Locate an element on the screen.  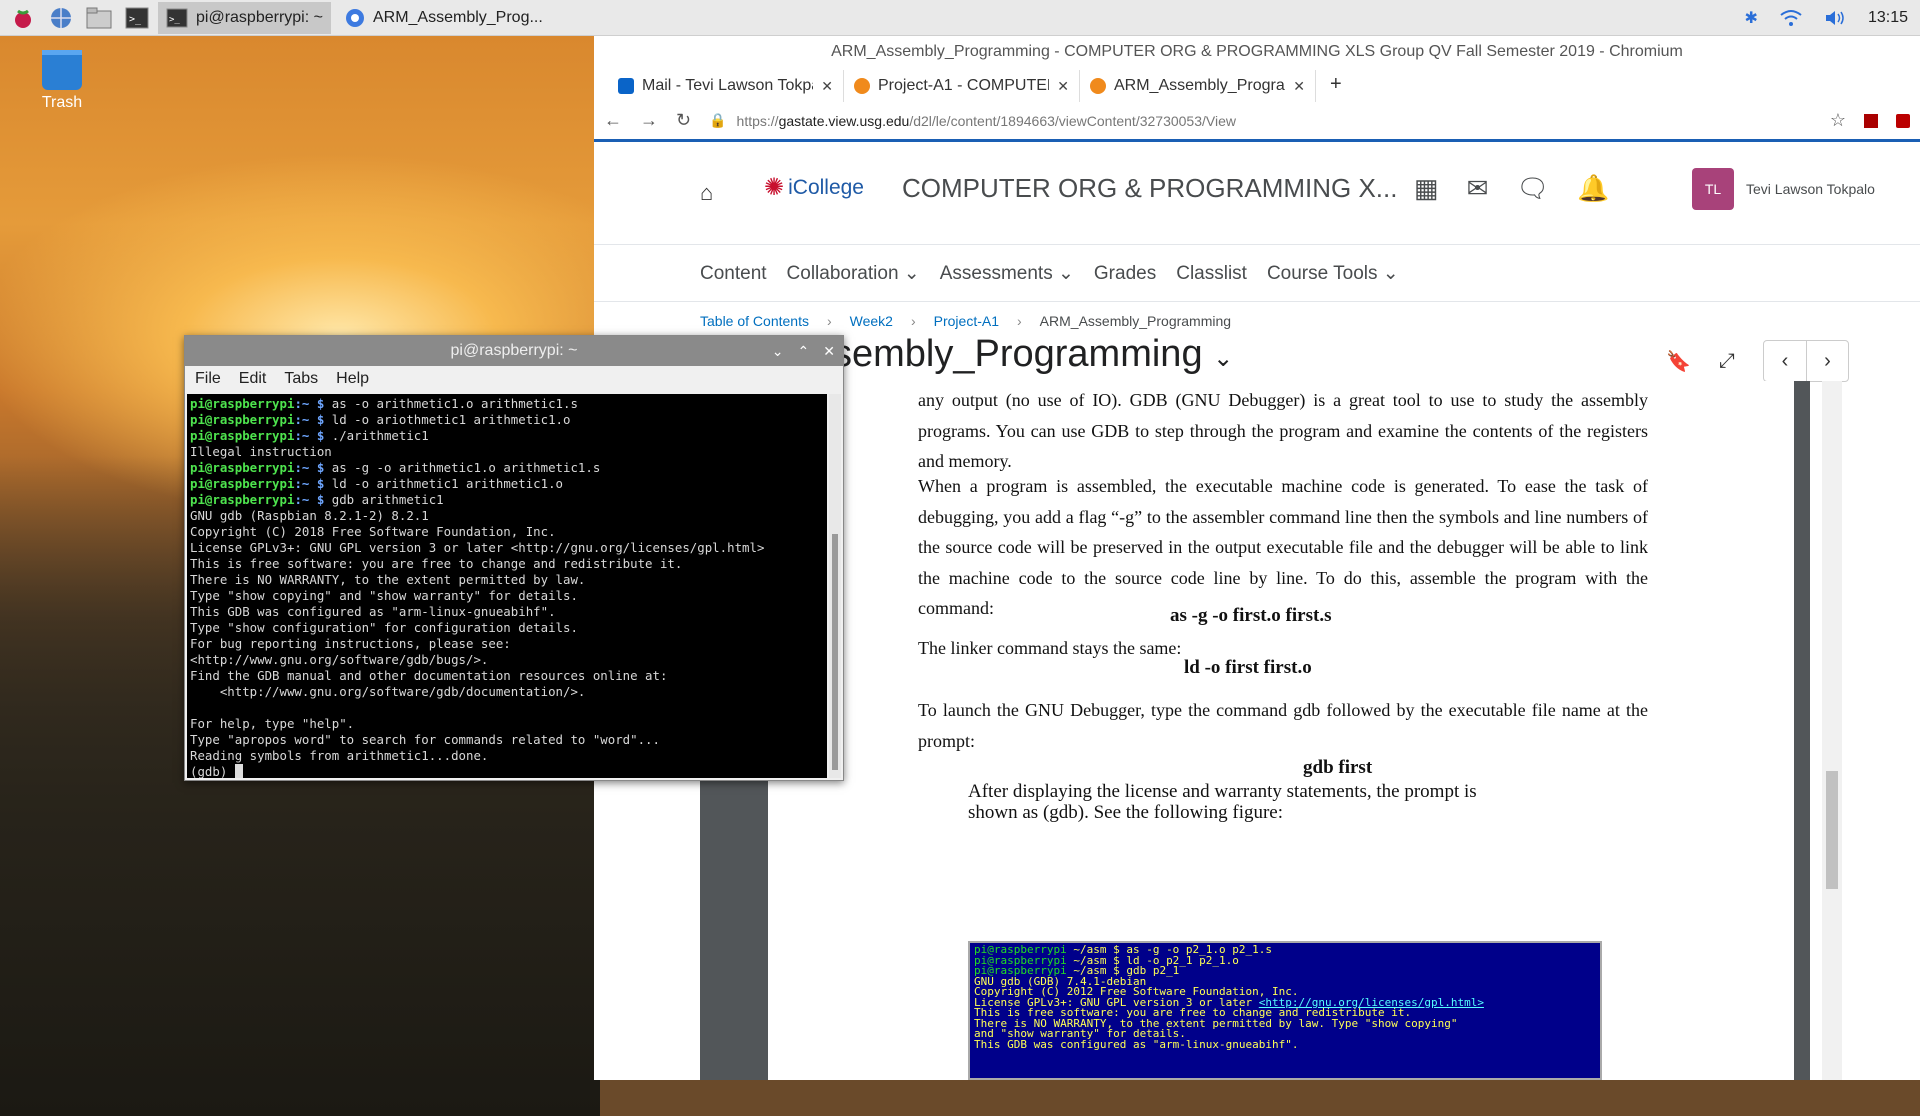
icollege-logo: ✺ iCollege is located at coordinates (814, 187).